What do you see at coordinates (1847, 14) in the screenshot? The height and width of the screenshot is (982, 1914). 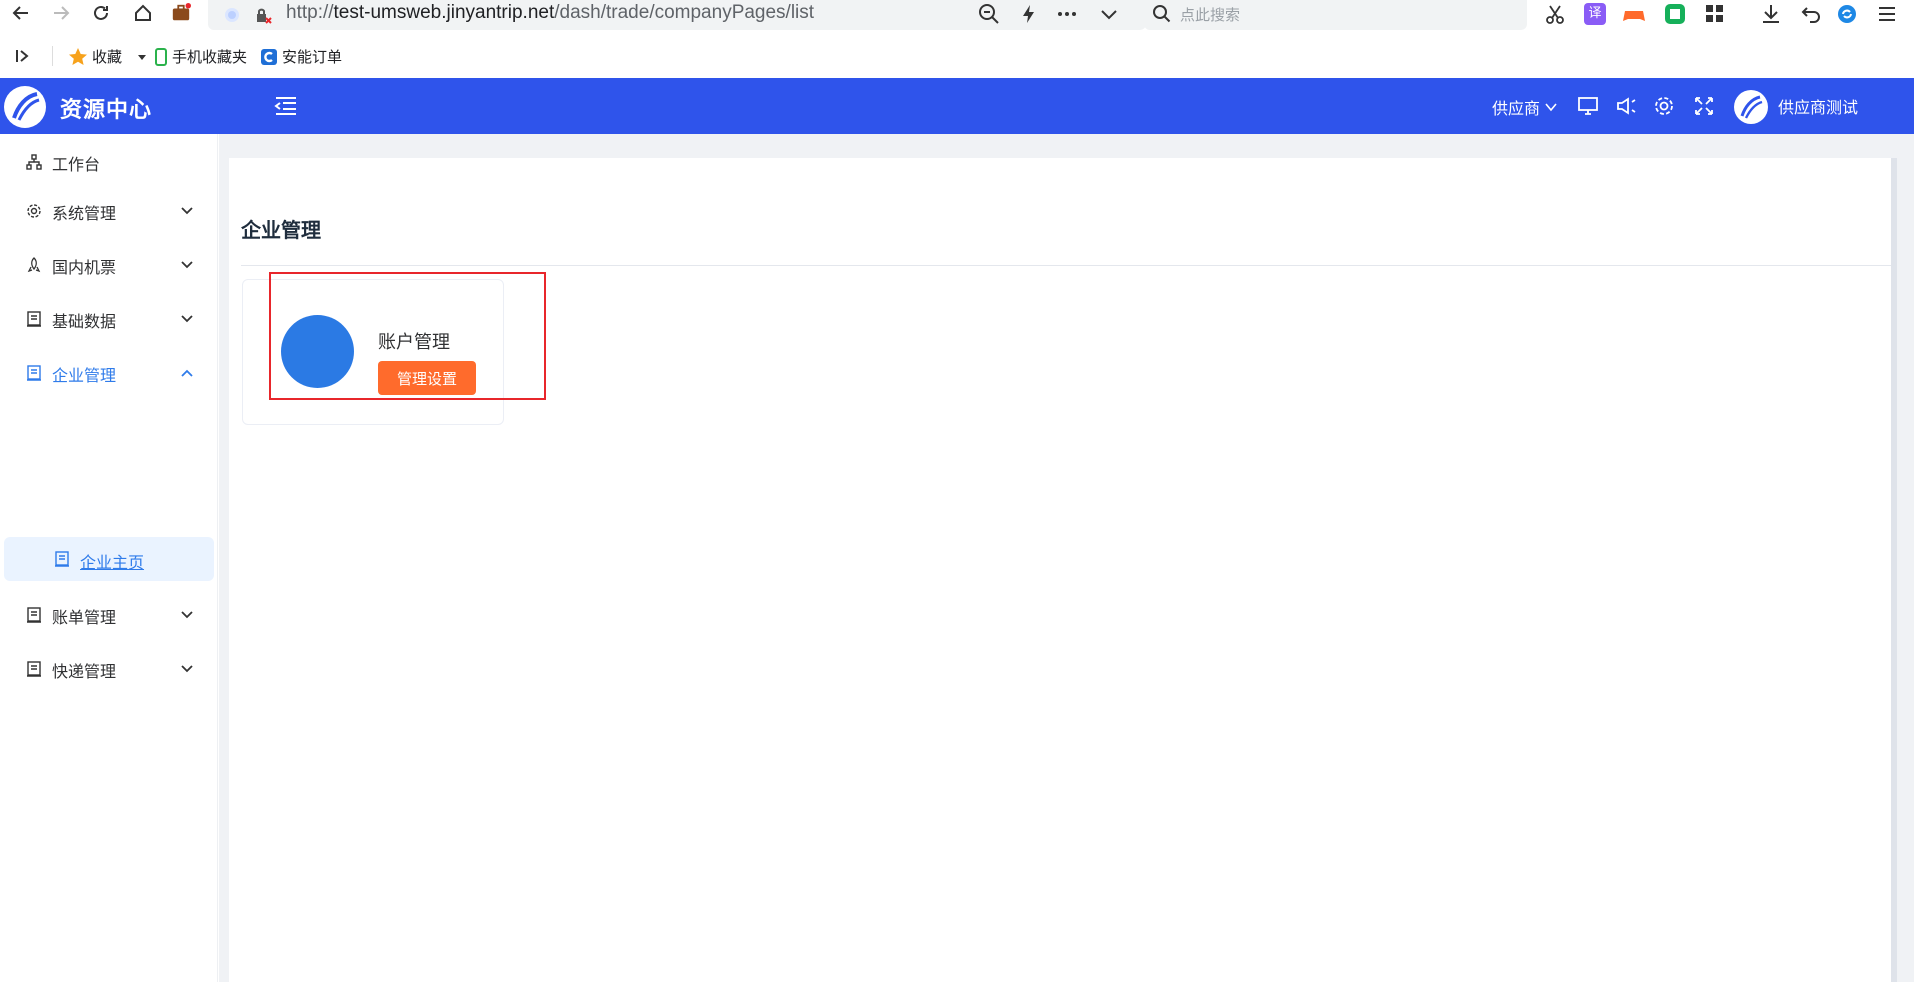 I see `sync-icon` at bounding box center [1847, 14].